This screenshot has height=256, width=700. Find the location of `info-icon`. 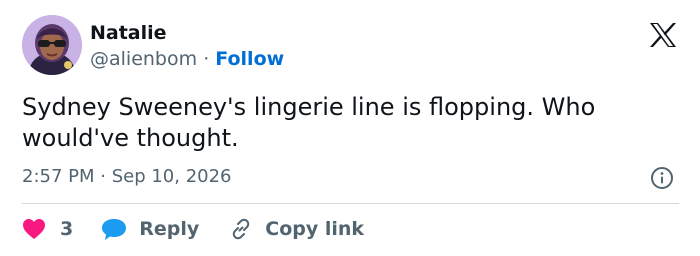

info-icon is located at coordinates (662, 178).